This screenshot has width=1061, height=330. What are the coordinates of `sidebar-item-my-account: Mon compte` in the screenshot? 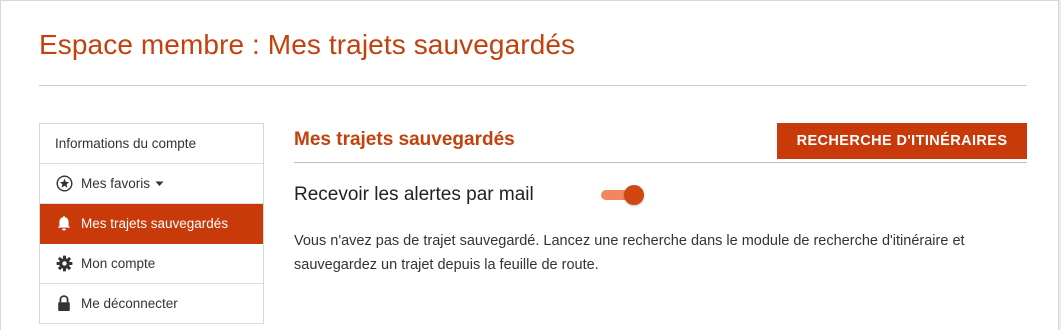 It's located at (151, 264).